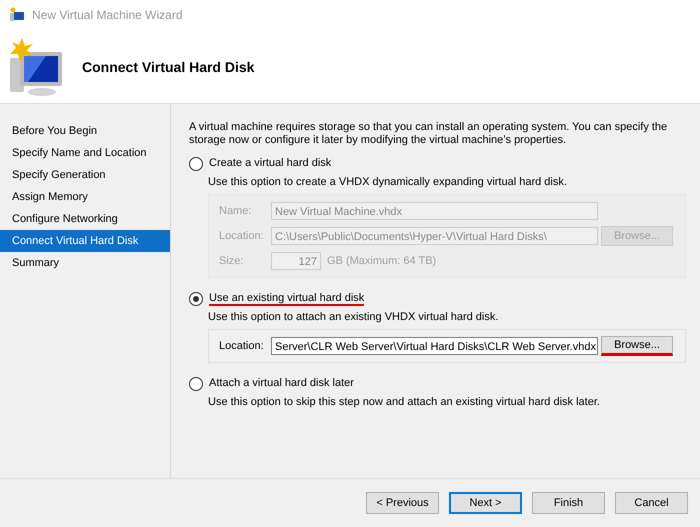  I want to click on field-label: Name:, so click(235, 211).